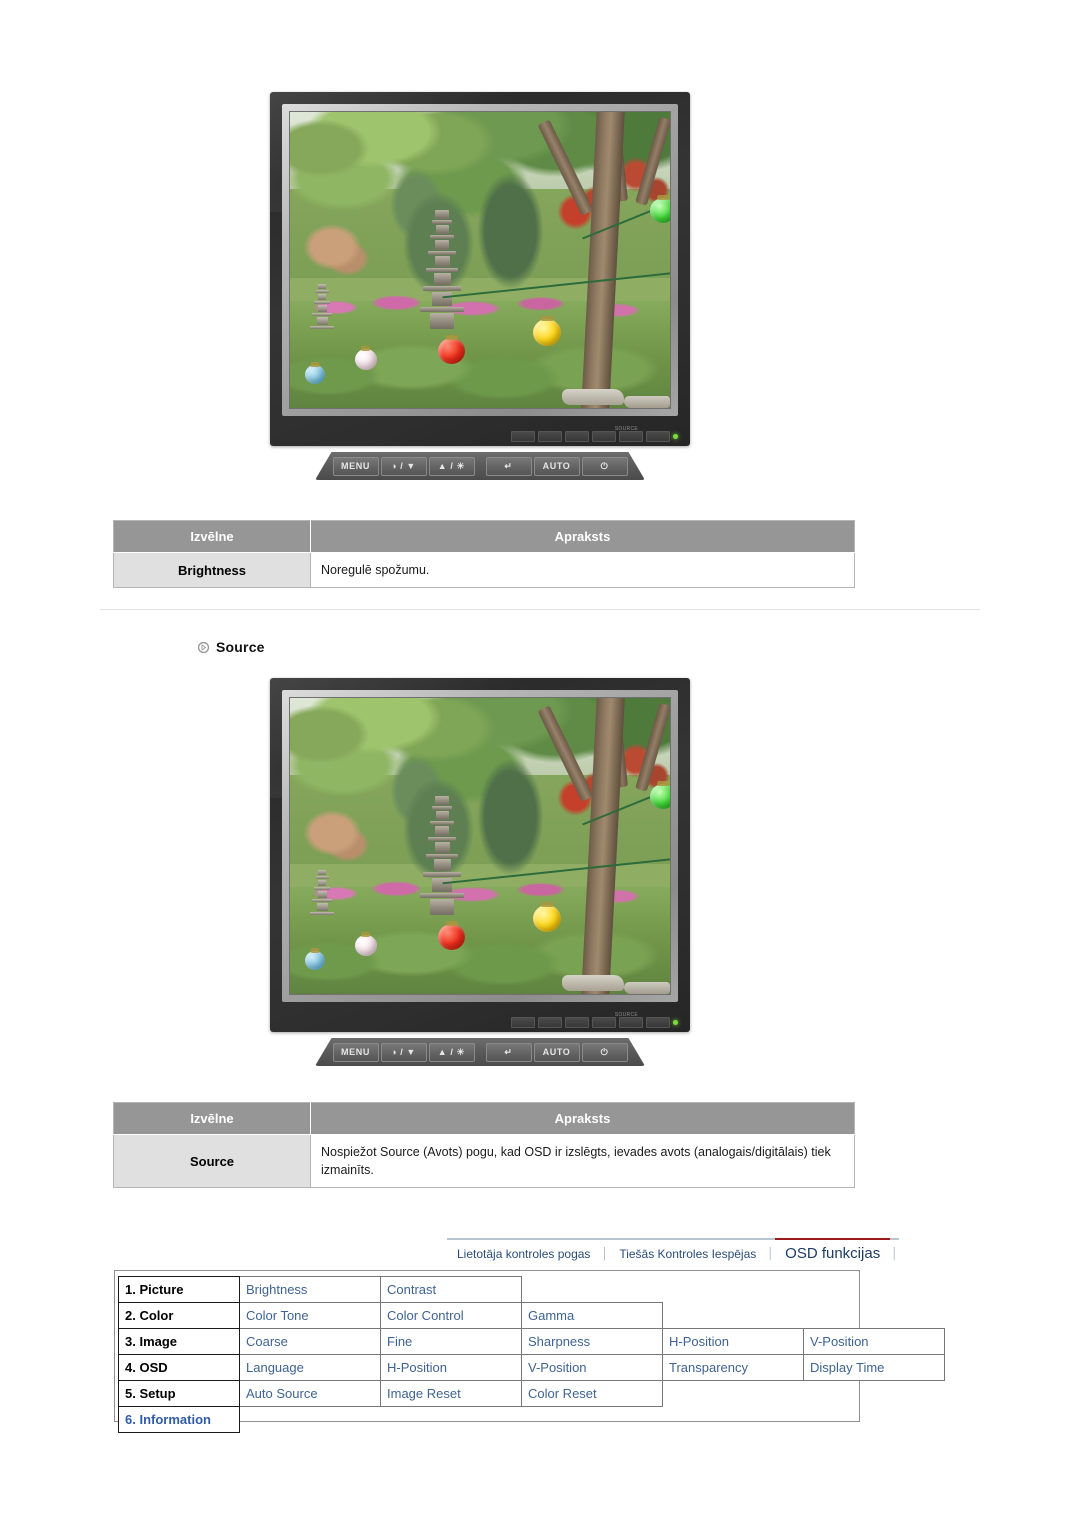 This screenshot has height=1528, width=1080. I want to click on power-led-icon, so click(675, 436).